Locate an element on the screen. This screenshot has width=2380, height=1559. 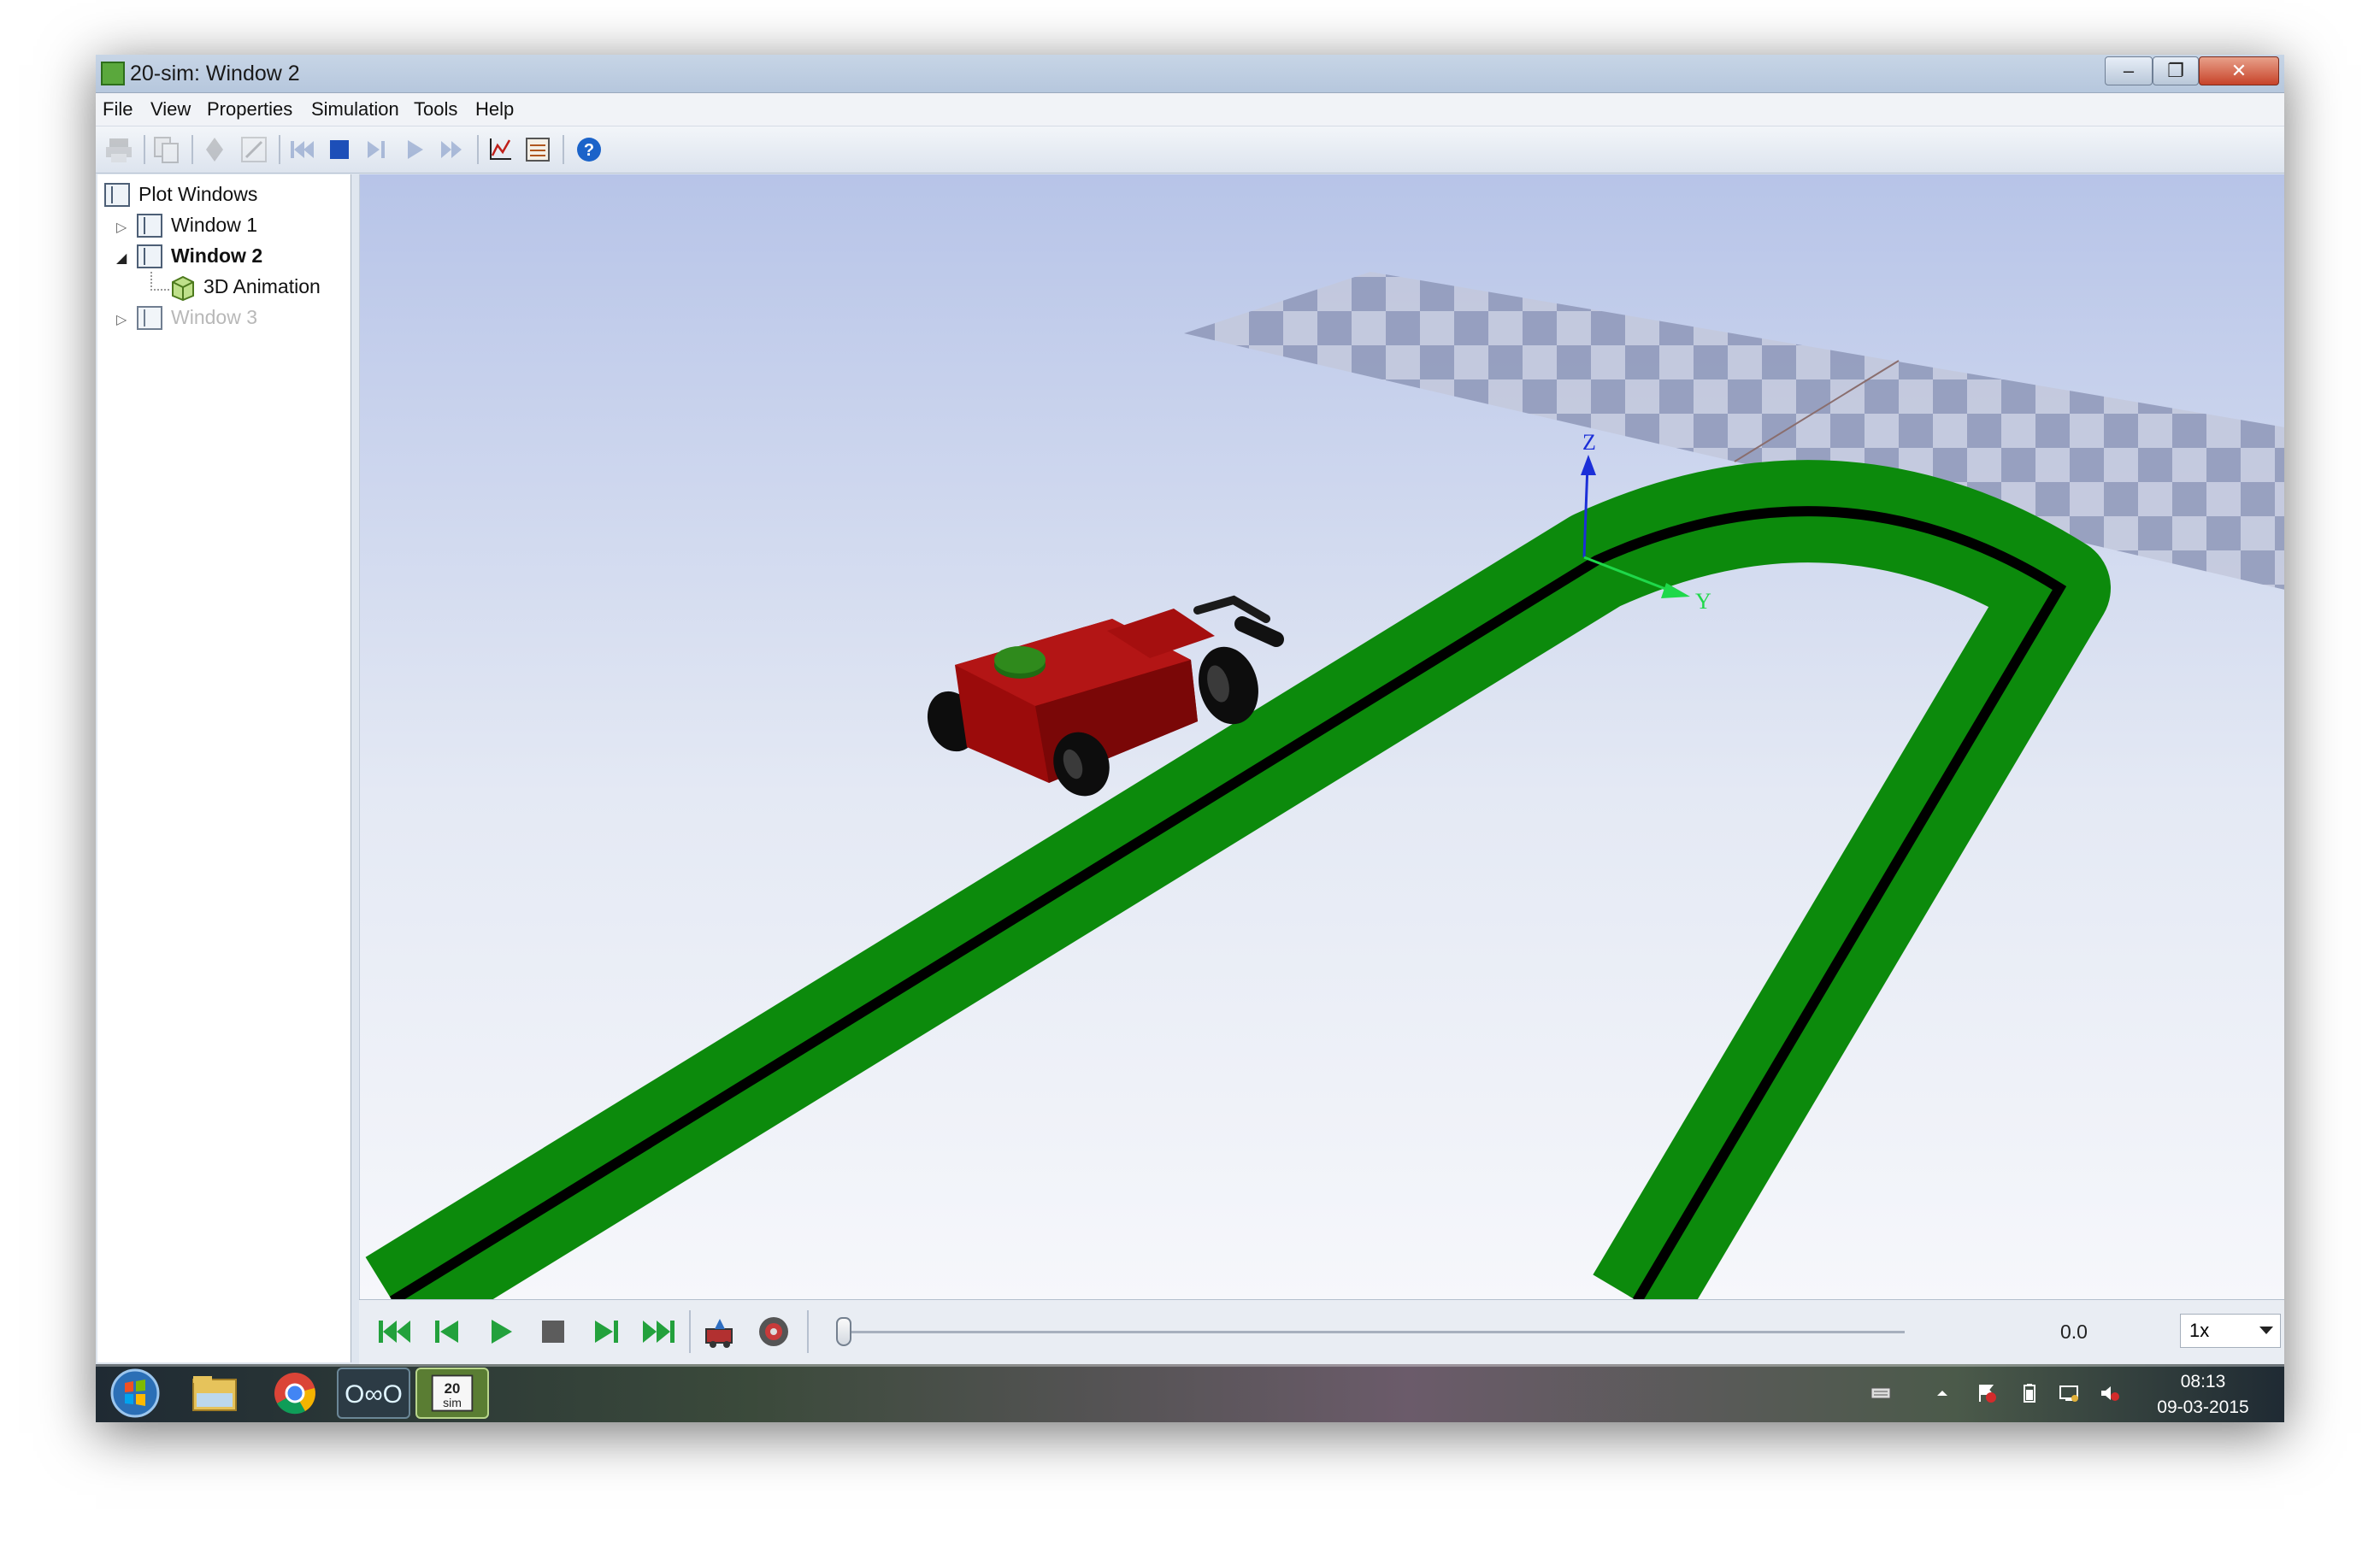
render-settings-icon is located at coordinates (774, 1331).